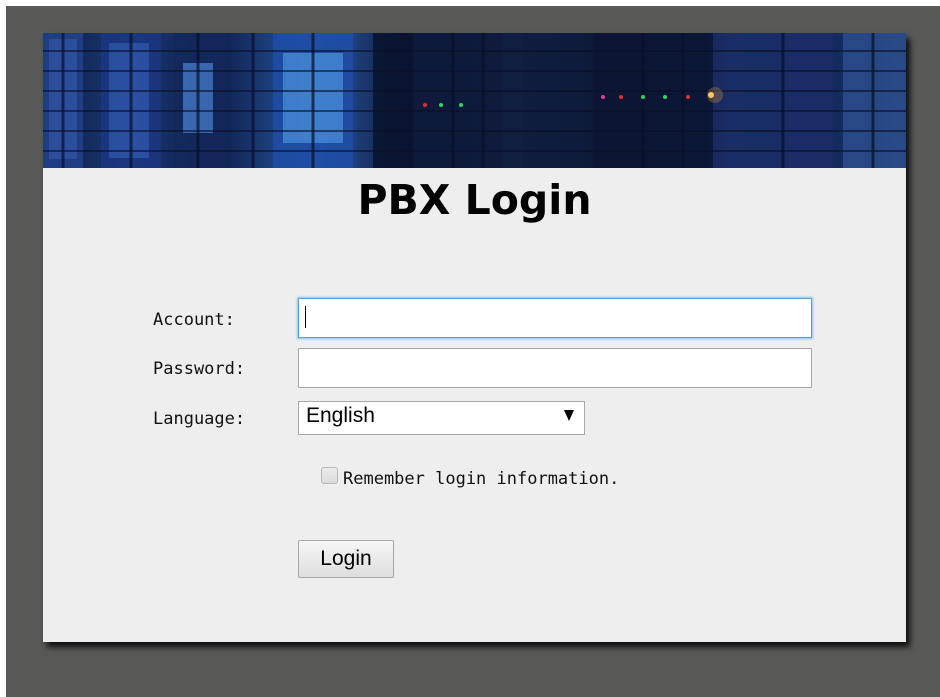 The image size is (940, 697). What do you see at coordinates (555, 318) in the screenshot?
I see `account-input` at bounding box center [555, 318].